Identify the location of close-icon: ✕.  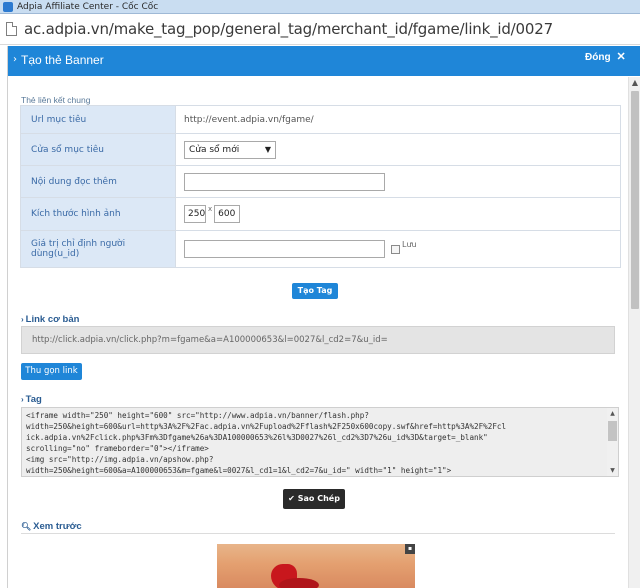
(621, 57).